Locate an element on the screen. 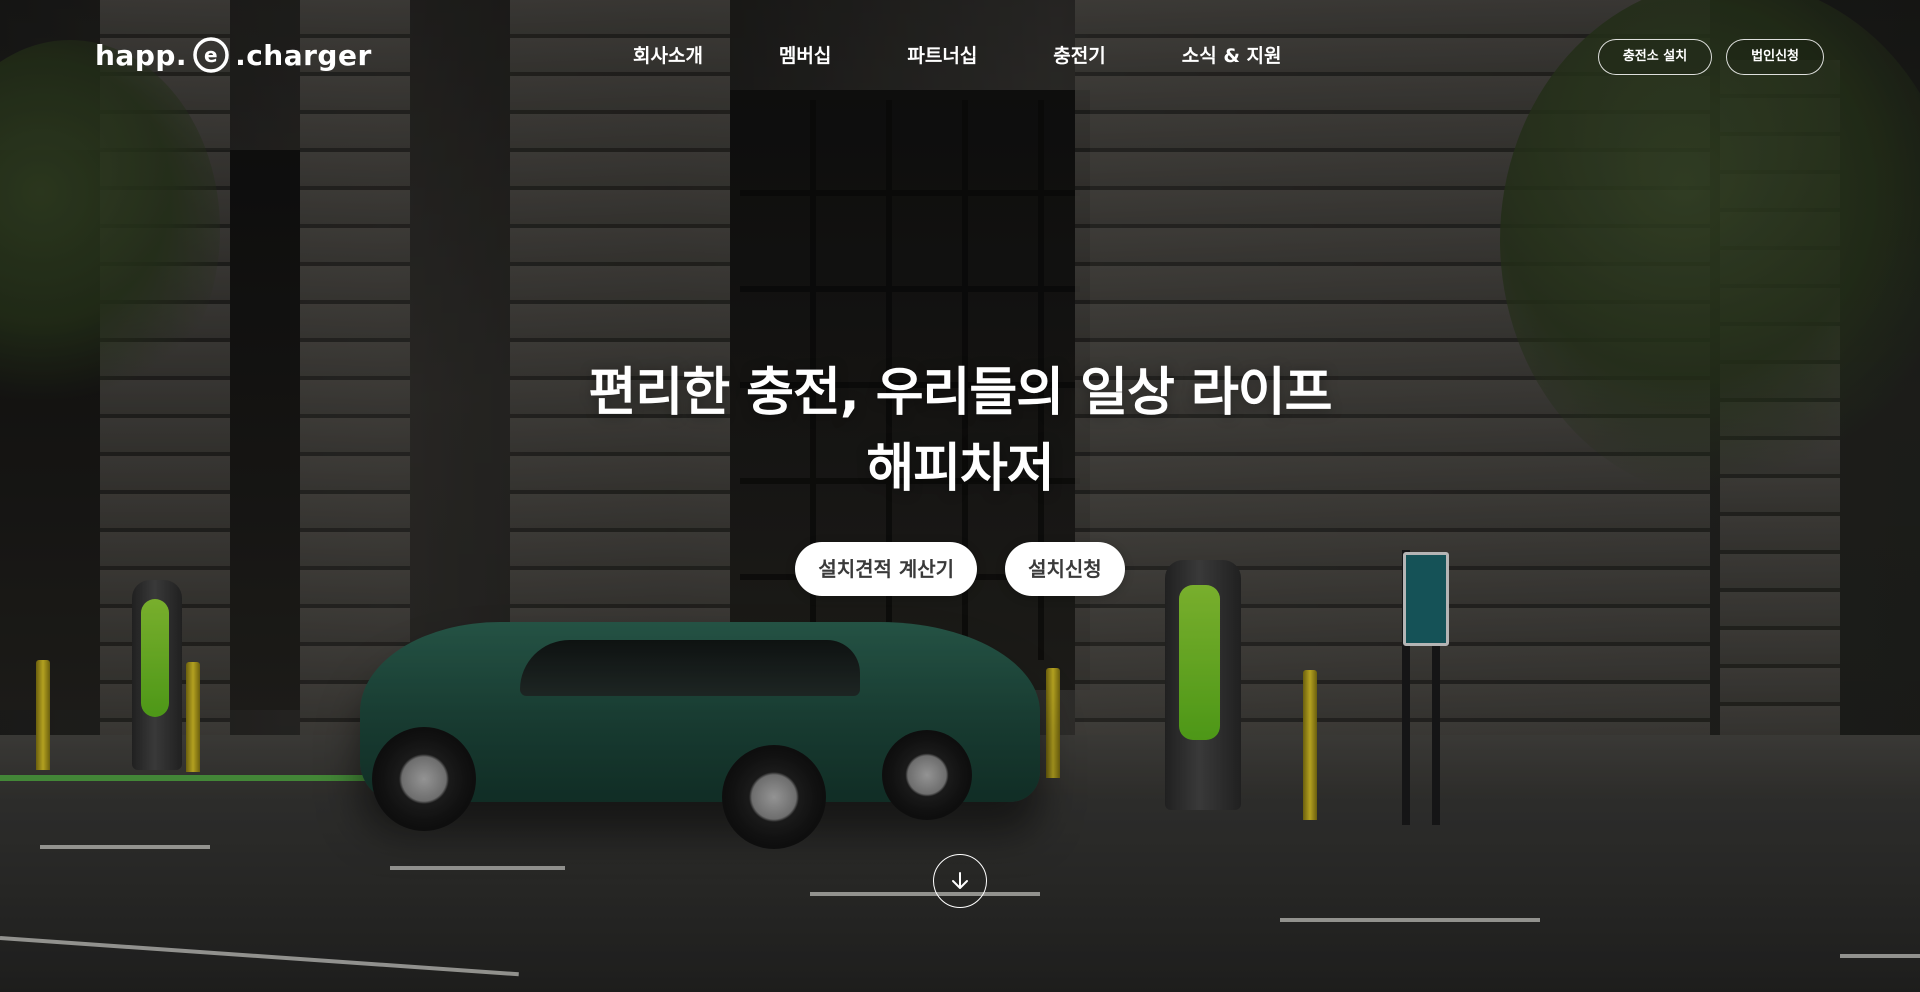 This screenshot has height=992, width=1920. hero-headline-line2: 해피차저 is located at coordinates (960, 469).